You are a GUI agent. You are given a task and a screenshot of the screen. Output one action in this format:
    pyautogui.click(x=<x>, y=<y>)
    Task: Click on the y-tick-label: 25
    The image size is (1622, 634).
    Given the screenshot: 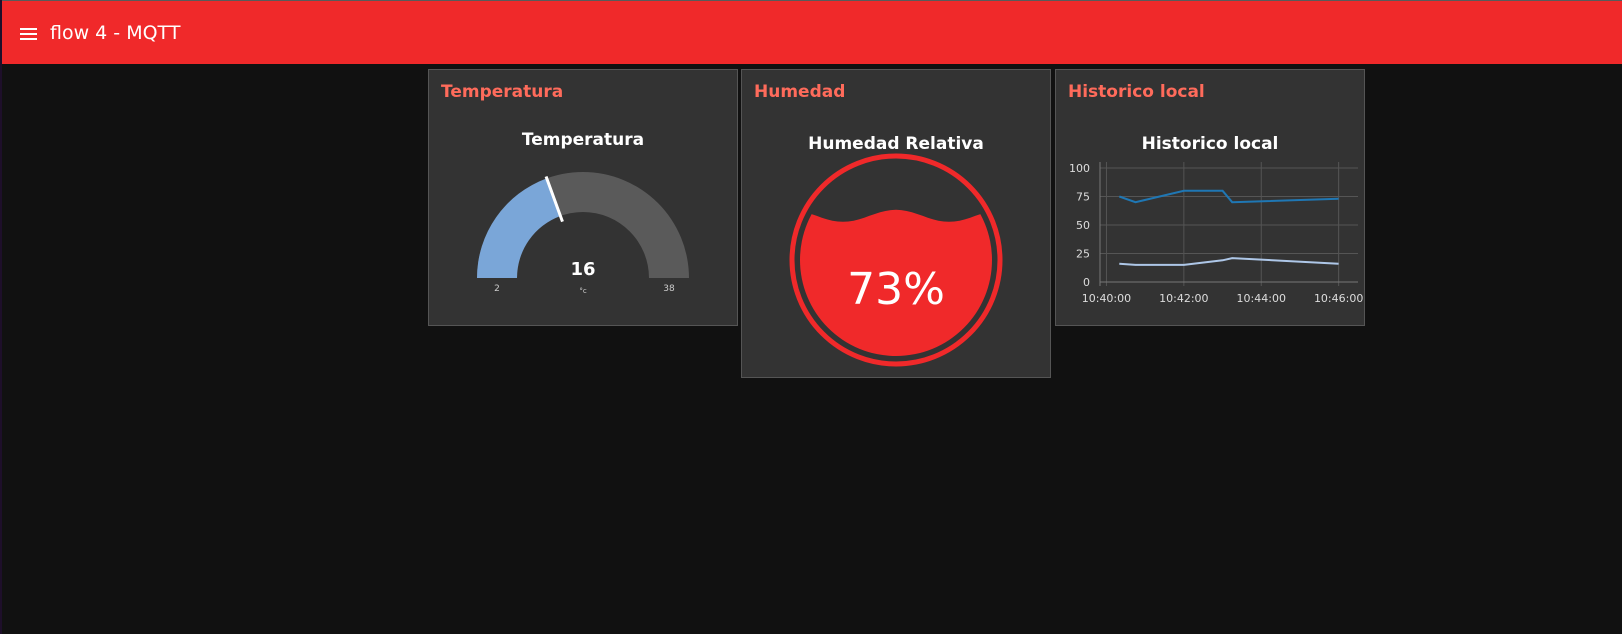 What is the action you would take?
    pyautogui.click(x=1083, y=254)
    